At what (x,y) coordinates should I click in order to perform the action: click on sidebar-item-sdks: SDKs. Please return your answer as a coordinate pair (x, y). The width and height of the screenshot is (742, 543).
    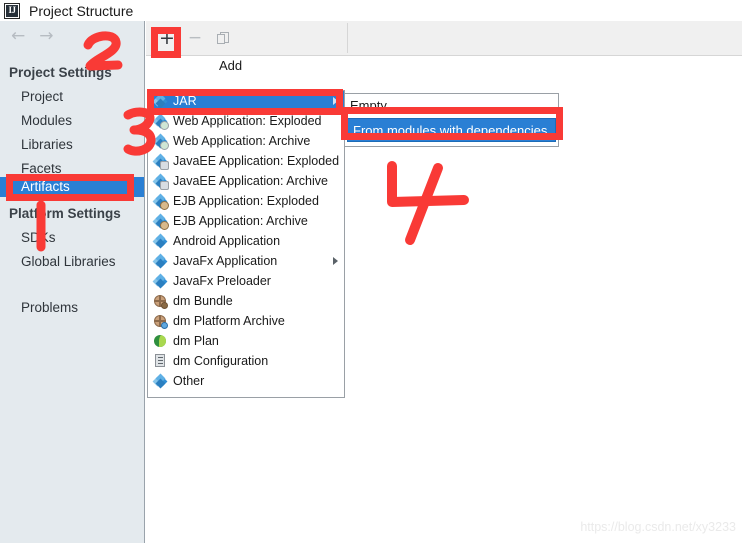
    Looking at the image, I should click on (38, 237).